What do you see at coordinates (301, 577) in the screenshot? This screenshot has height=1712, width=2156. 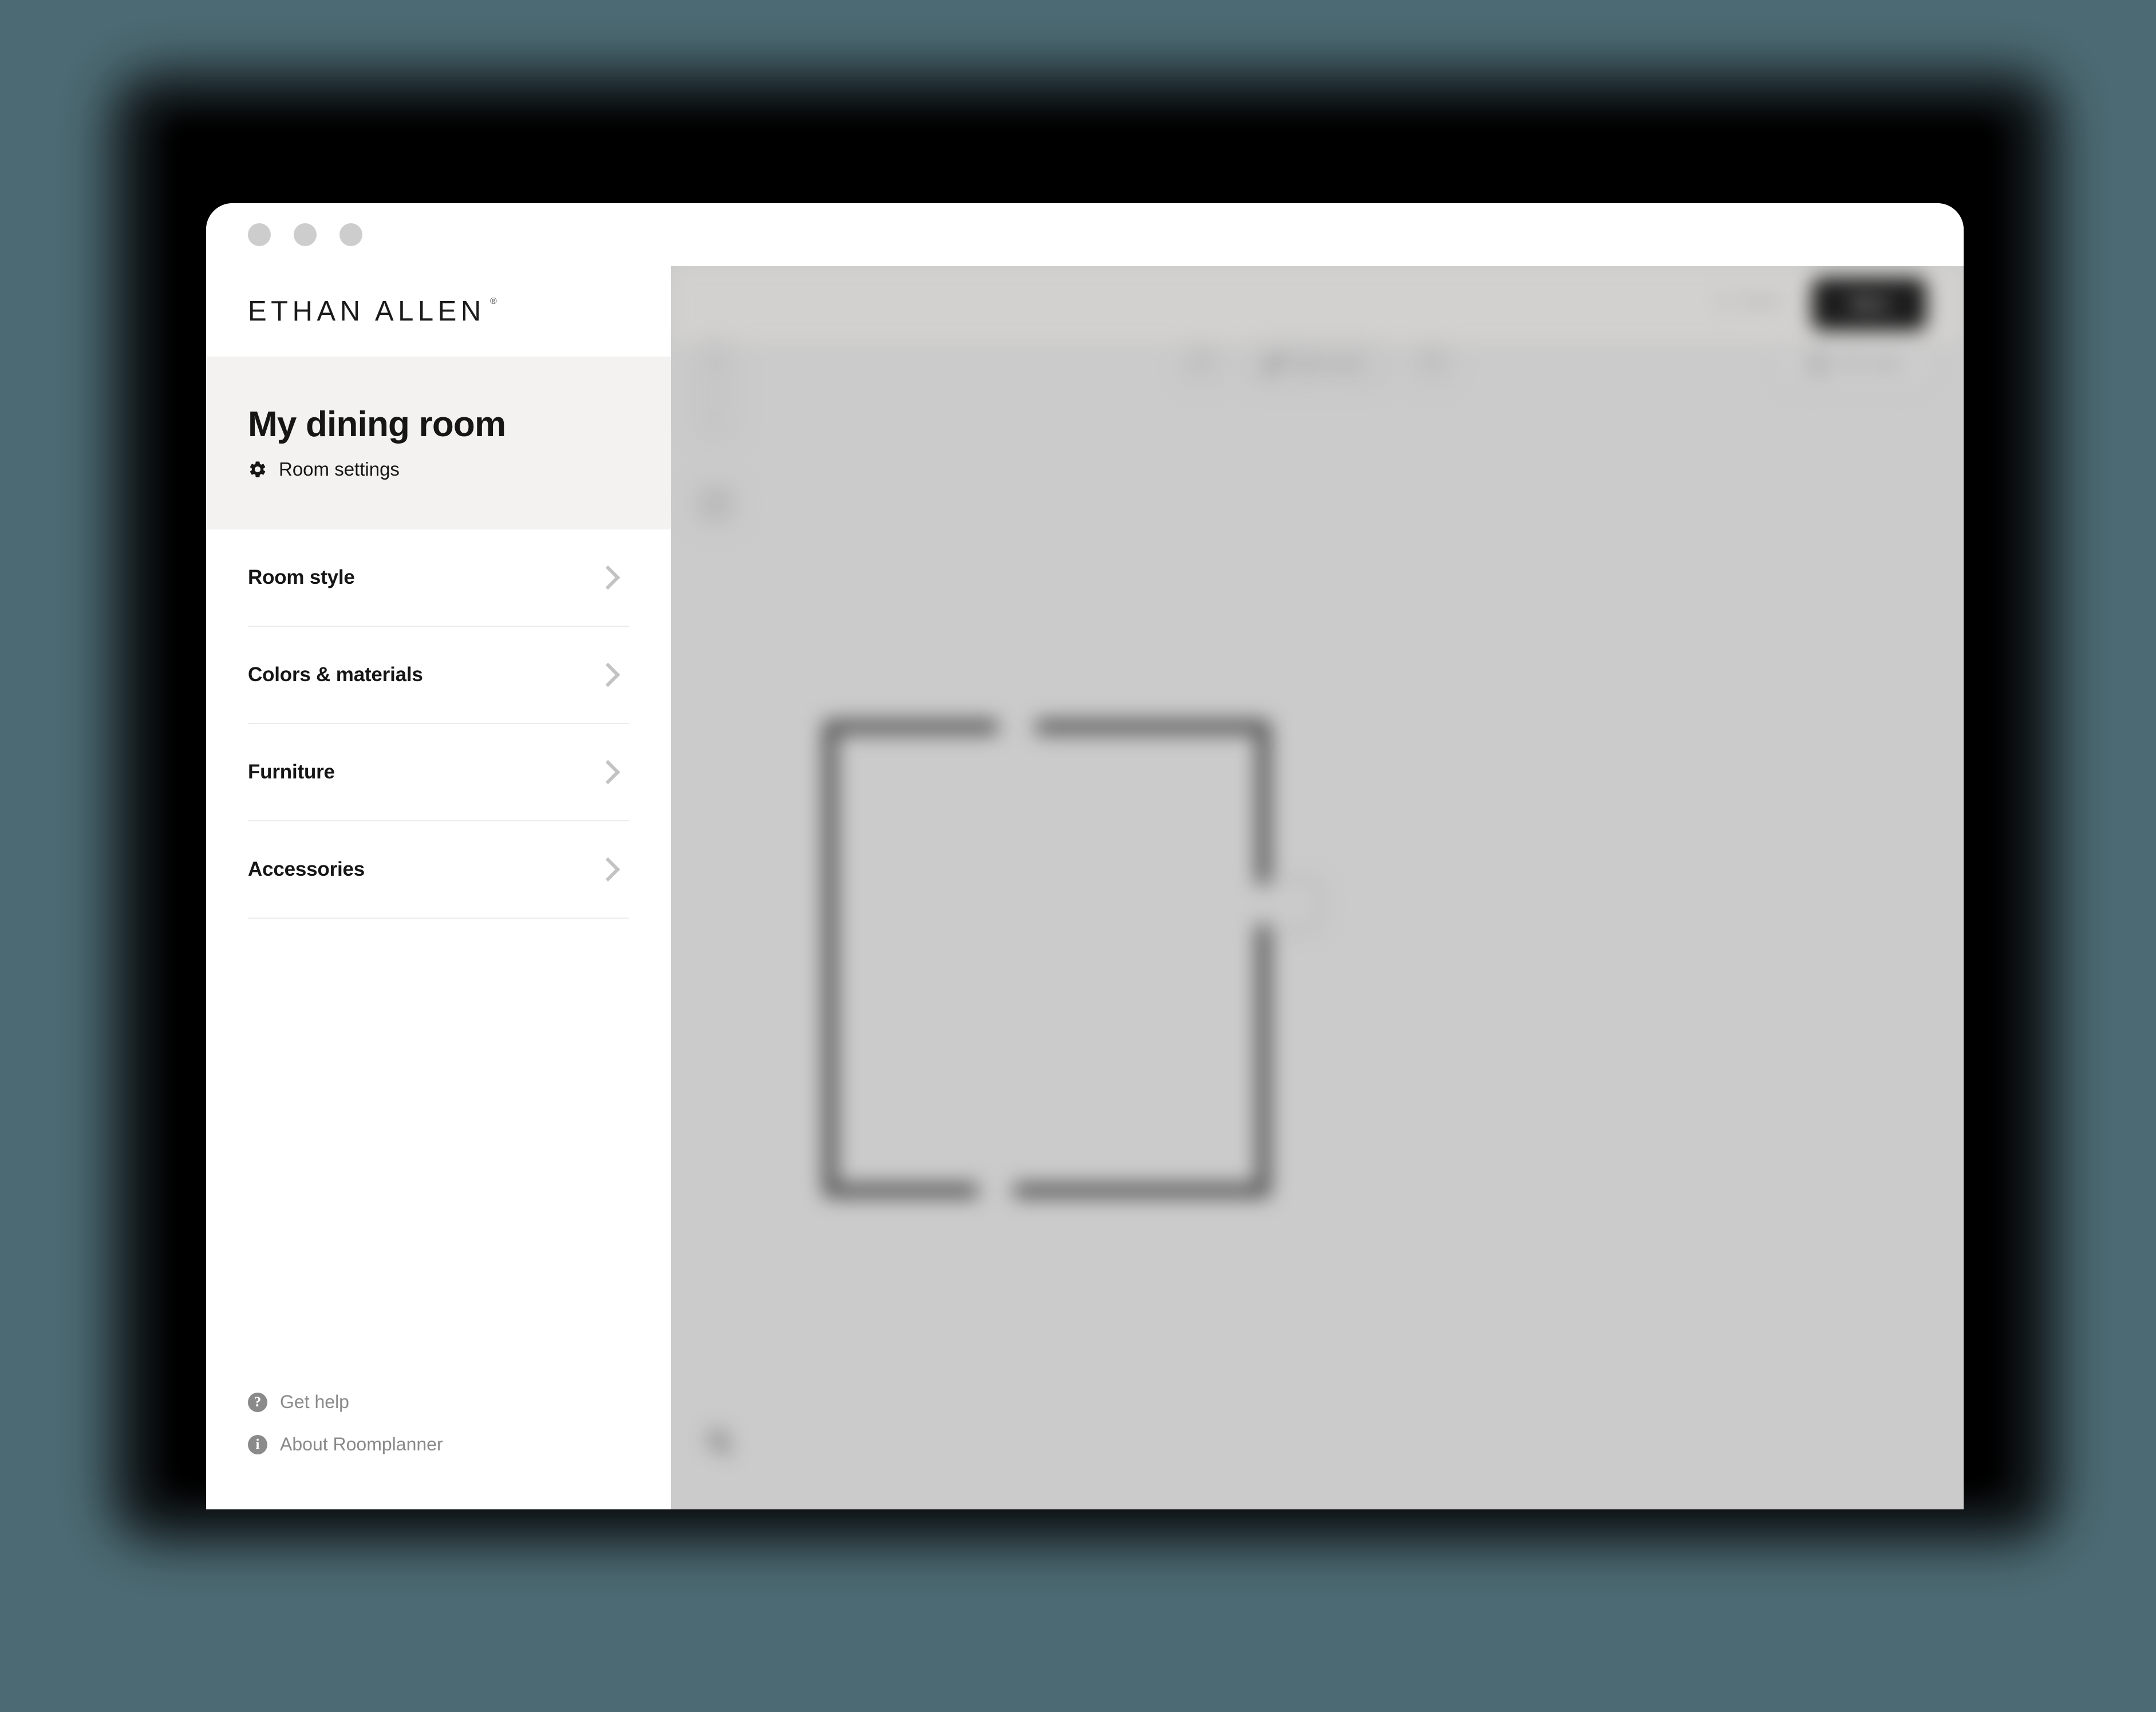 I see `sidebar-item-label: Room style` at bounding box center [301, 577].